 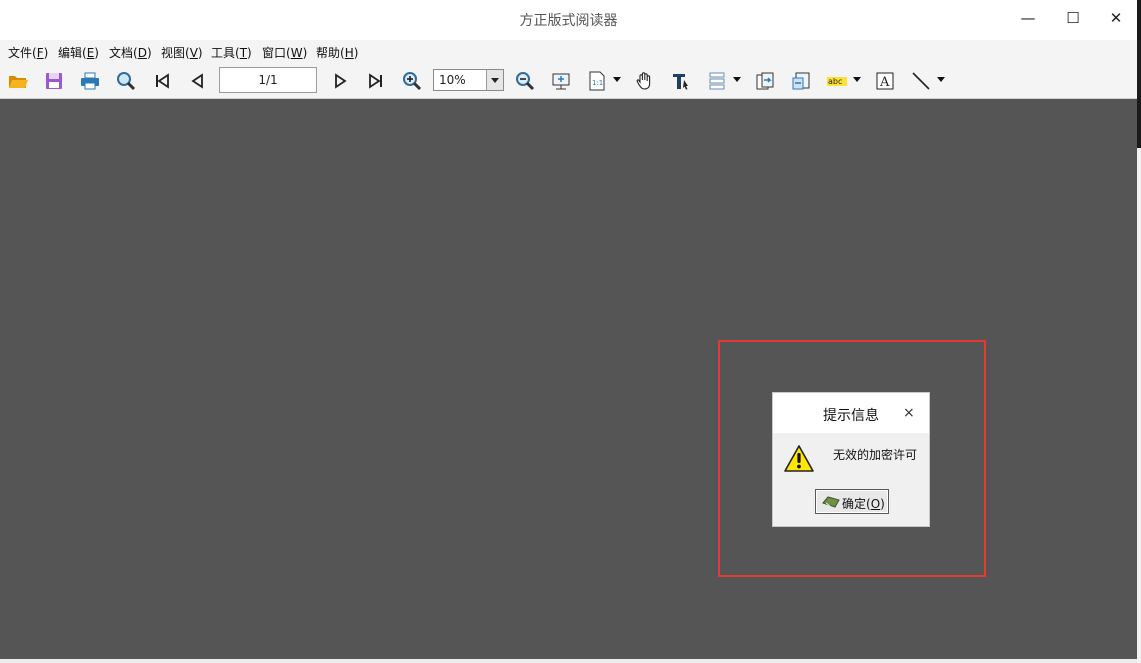 What do you see at coordinates (525, 81) in the screenshot?
I see `zoom-out-icon` at bounding box center [525, 81].